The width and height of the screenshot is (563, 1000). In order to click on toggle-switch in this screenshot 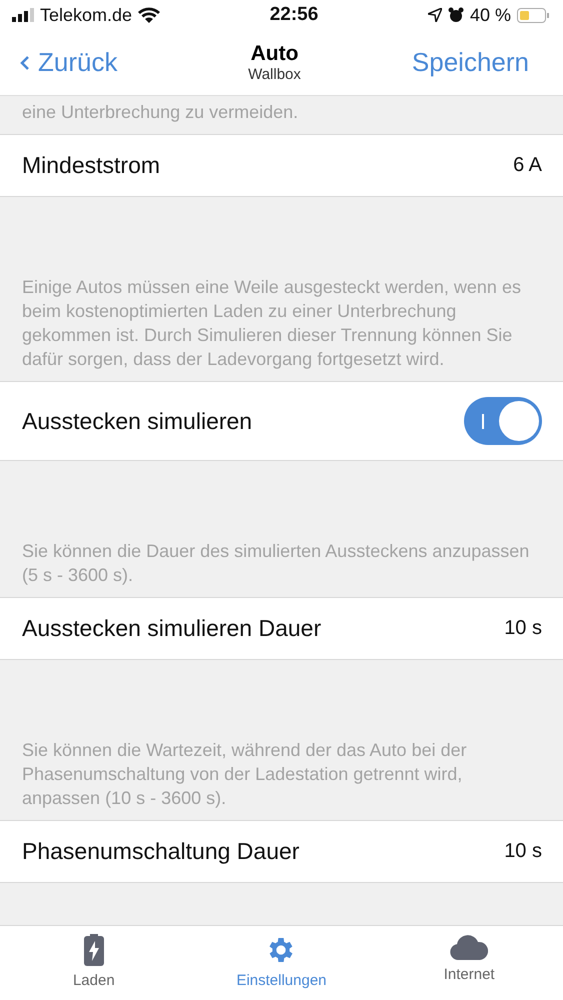, I will do `click(503, 421)`.